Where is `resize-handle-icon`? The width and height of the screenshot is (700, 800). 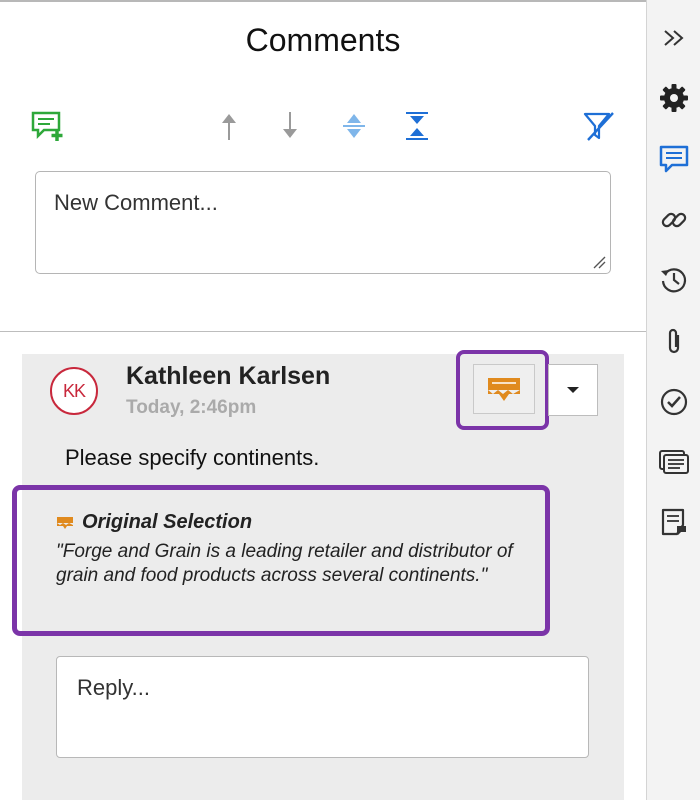
resize-handle-icon is located at coordinates (599, 262).